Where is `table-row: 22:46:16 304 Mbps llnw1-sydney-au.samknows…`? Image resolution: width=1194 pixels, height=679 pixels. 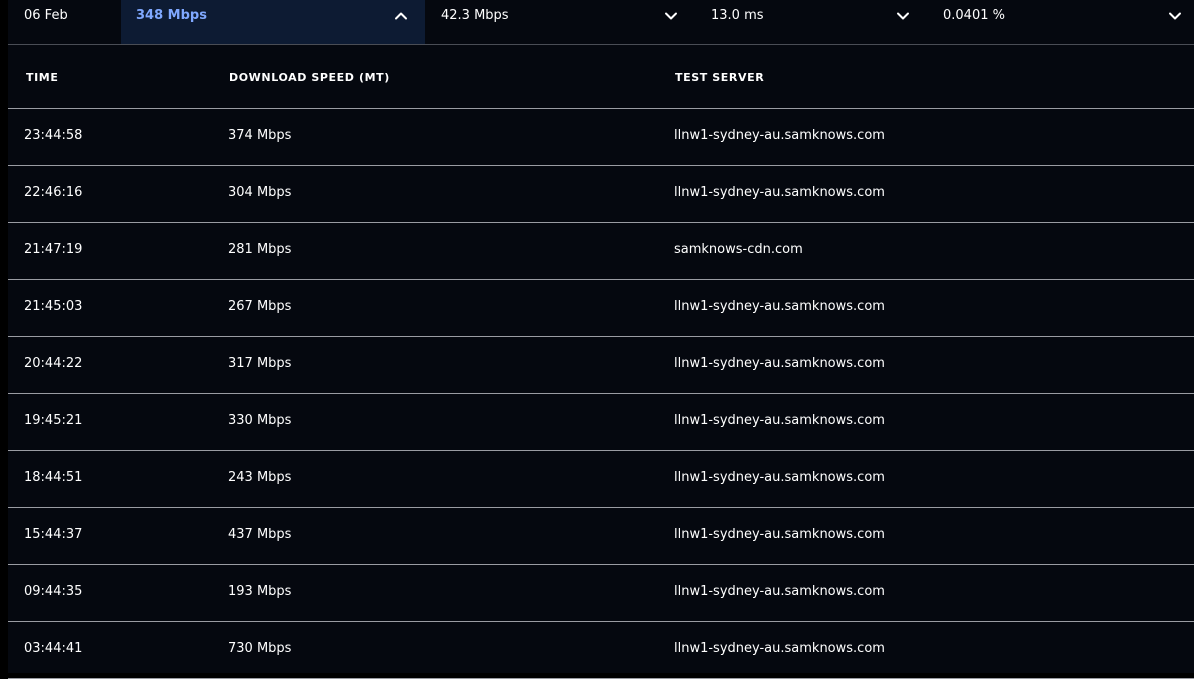 table-row: 22:46:16 304 Mbps llnw1-sydney-au.samknows… is located at coordinates (601, 194).